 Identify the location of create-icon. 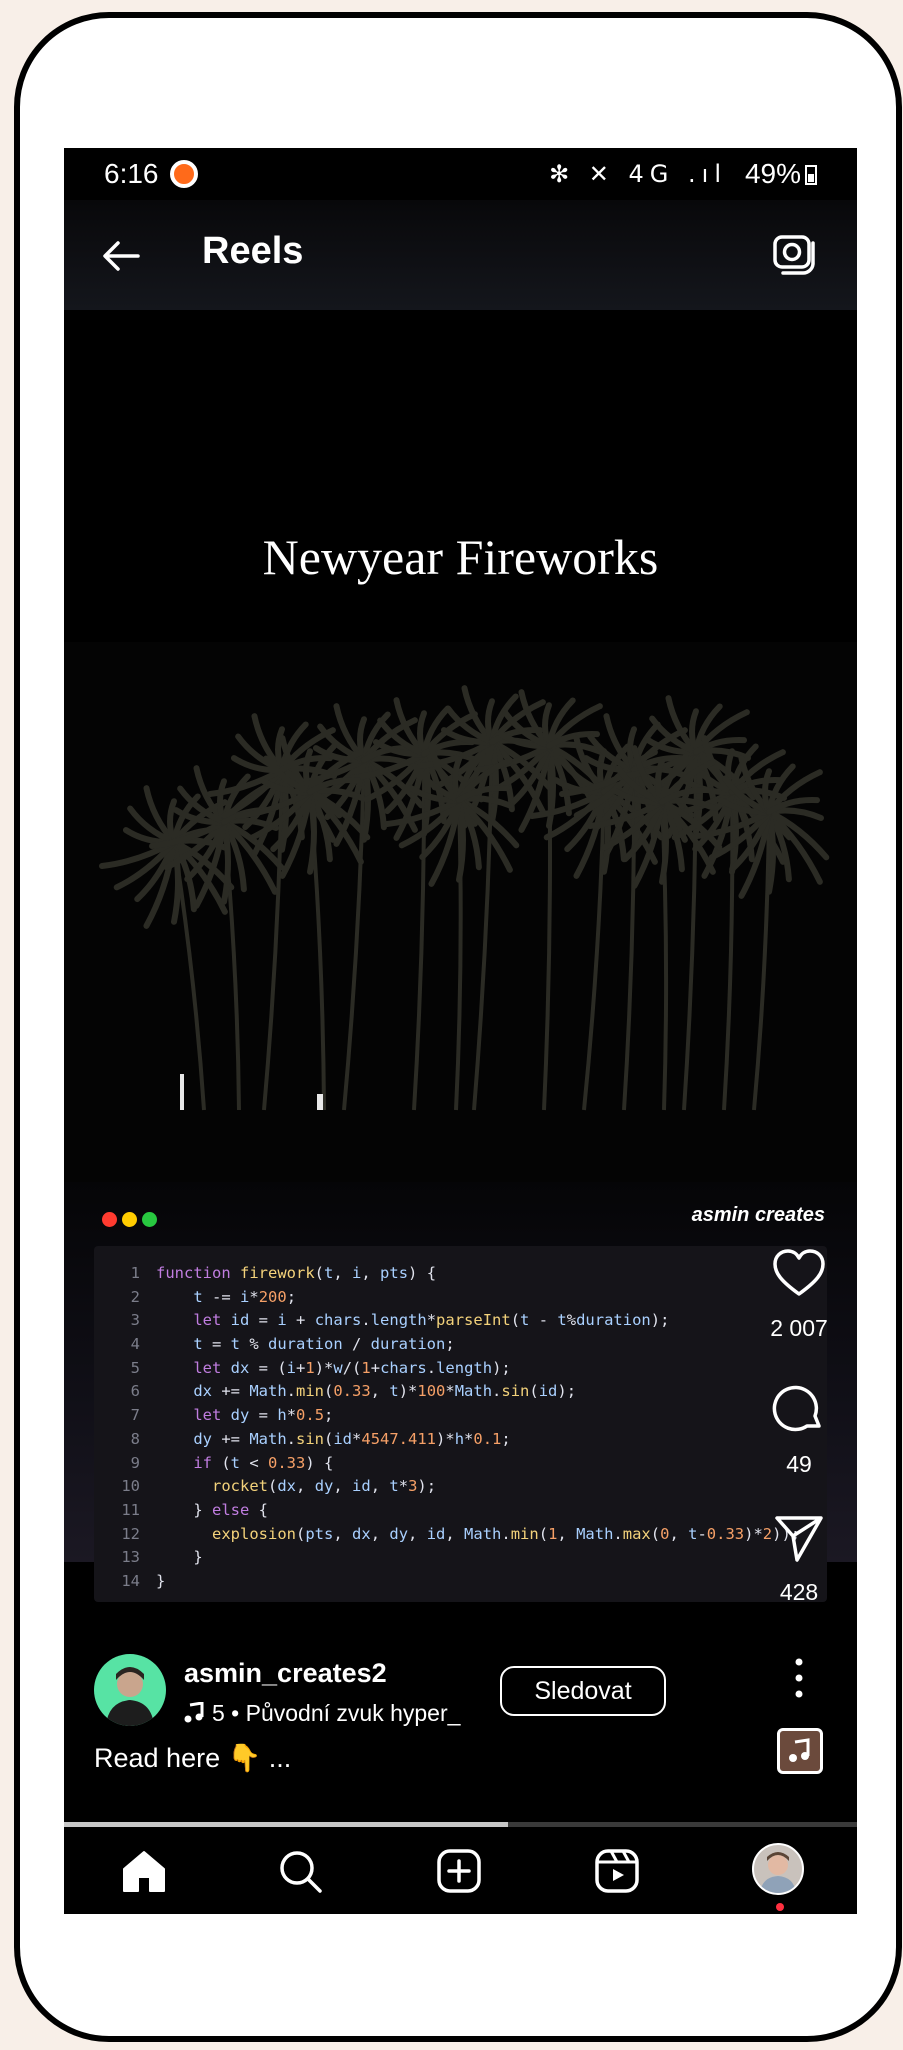
(459, 1871).